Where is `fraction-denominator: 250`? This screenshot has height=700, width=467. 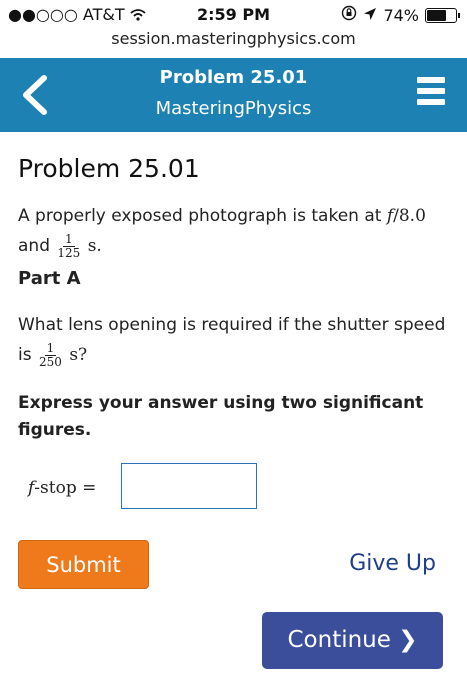
fraction-denominator: 250 is located at coordinates (50, 361).